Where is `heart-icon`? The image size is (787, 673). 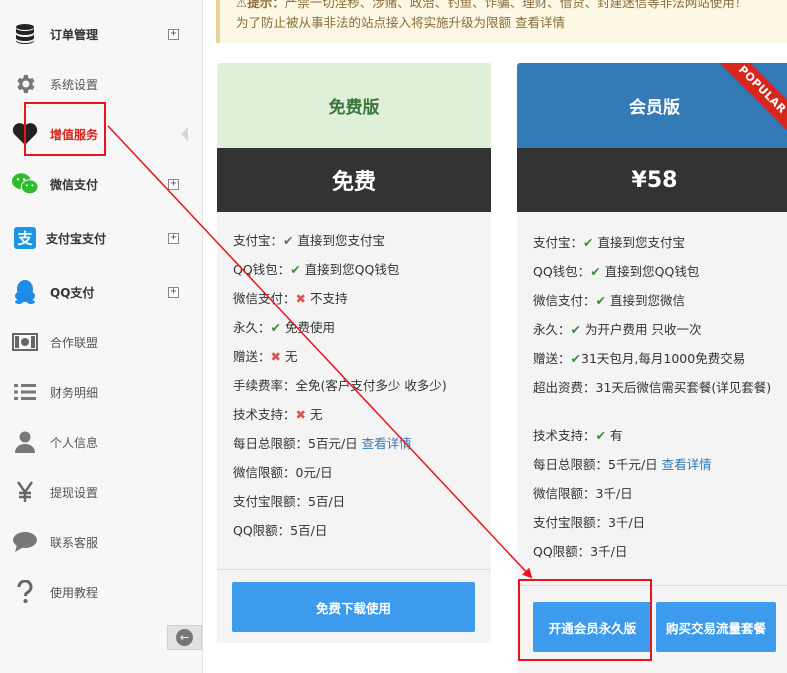
heart-icon is located at coordinates (25, 134).